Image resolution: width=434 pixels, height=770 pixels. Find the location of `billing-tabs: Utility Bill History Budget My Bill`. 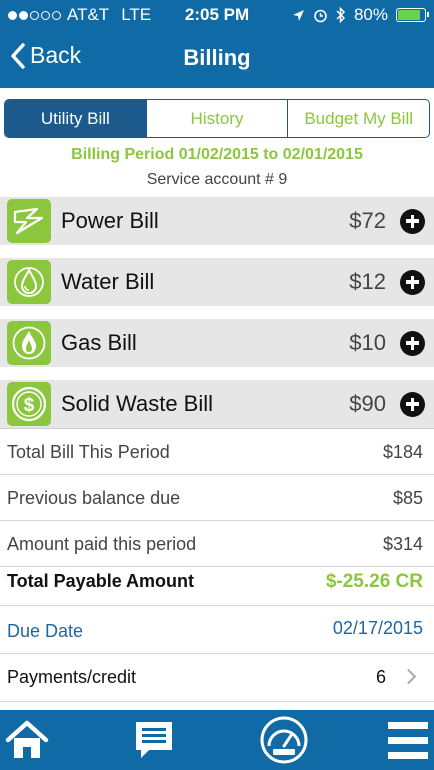

billing-tabs: Utility Bill History Budget My Bill is located at coordinates (217, 118).